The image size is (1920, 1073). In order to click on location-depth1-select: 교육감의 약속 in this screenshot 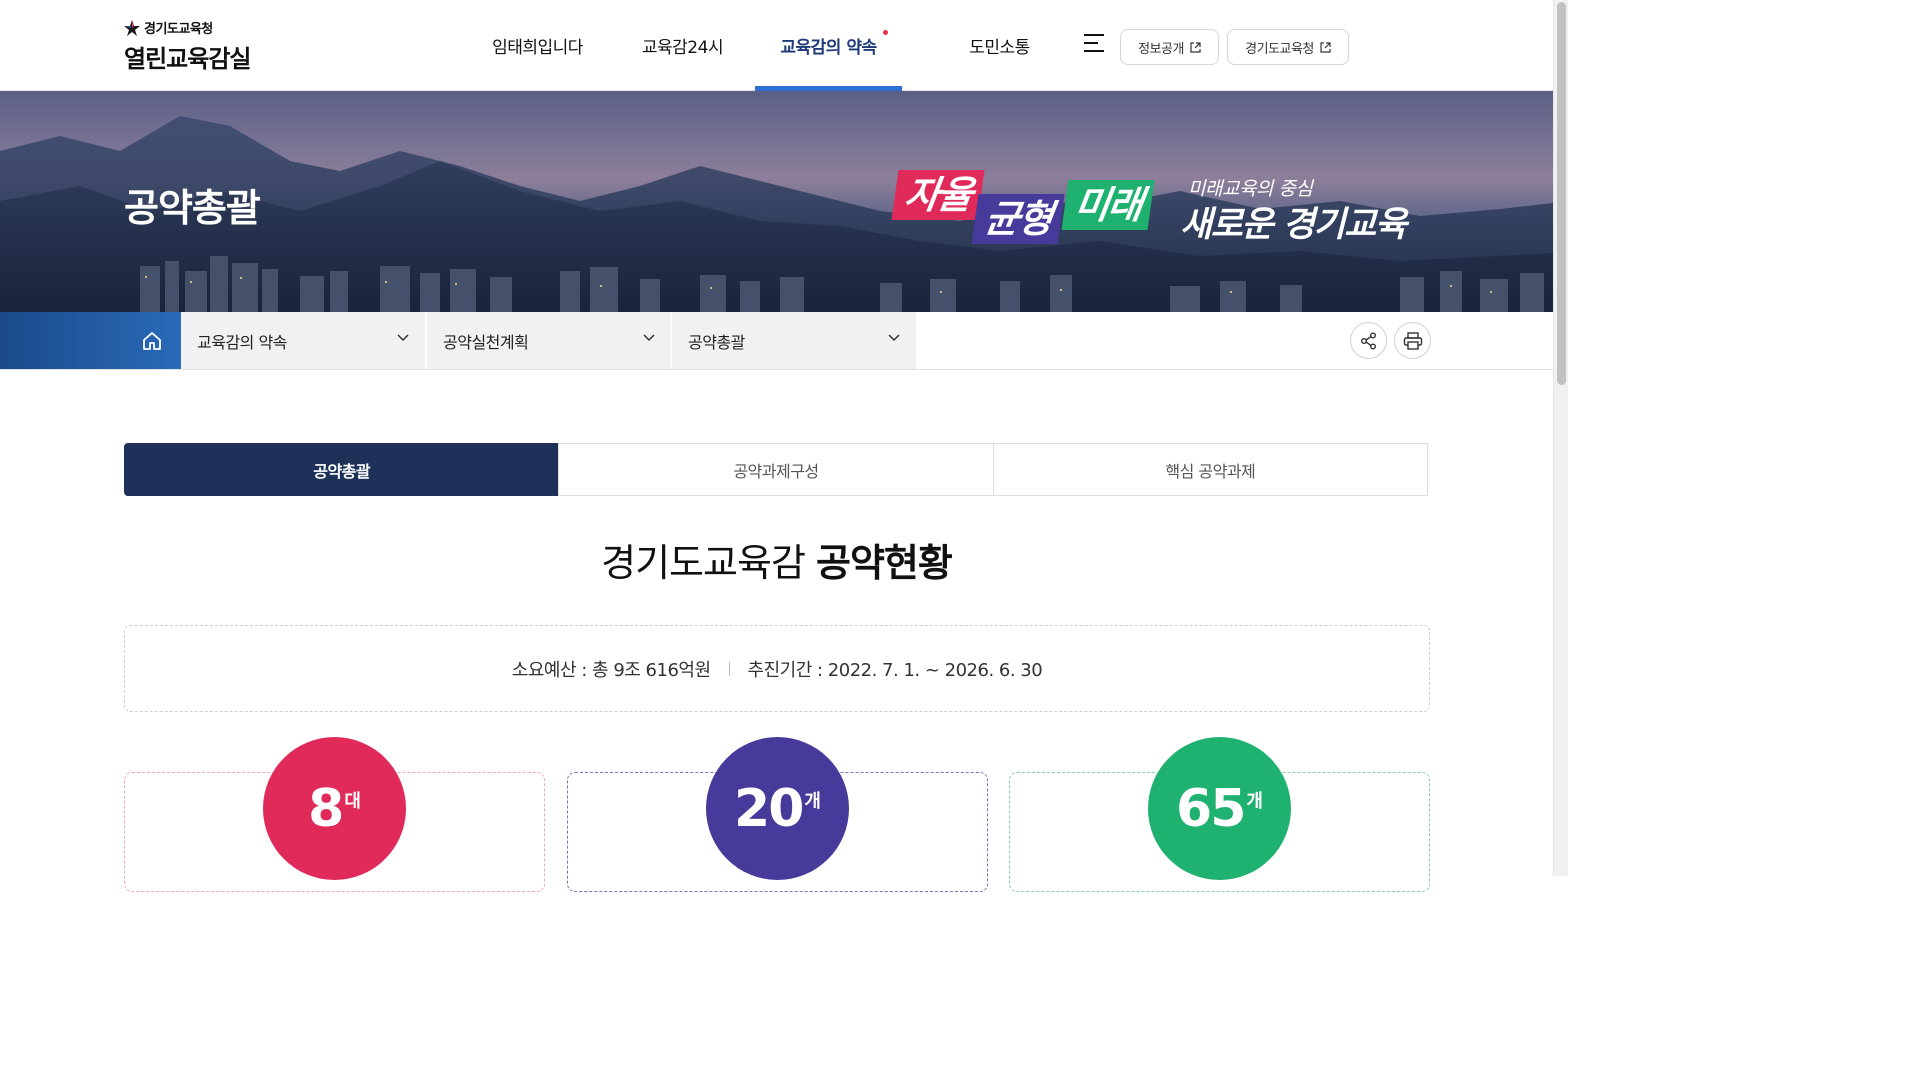, I will do `click(303, 340)`.